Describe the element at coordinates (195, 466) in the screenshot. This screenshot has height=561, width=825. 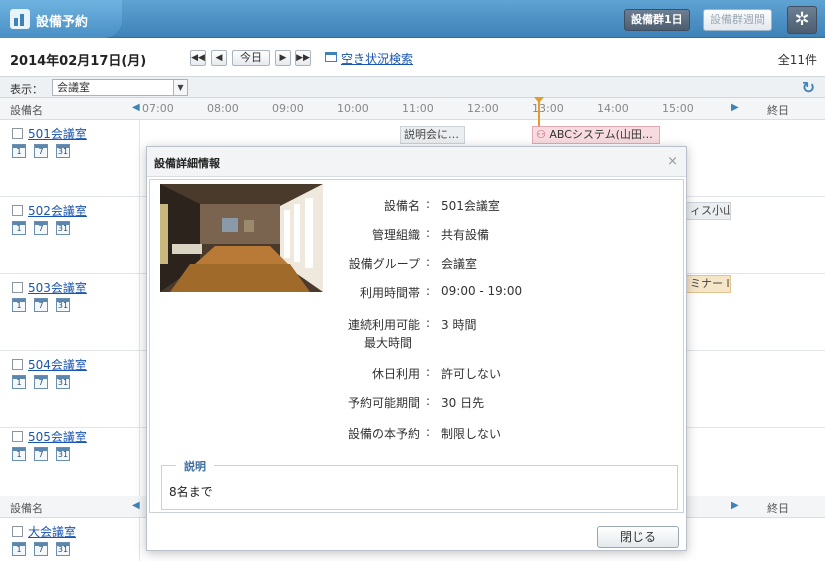
I see `description-legend: 説明` at that location.